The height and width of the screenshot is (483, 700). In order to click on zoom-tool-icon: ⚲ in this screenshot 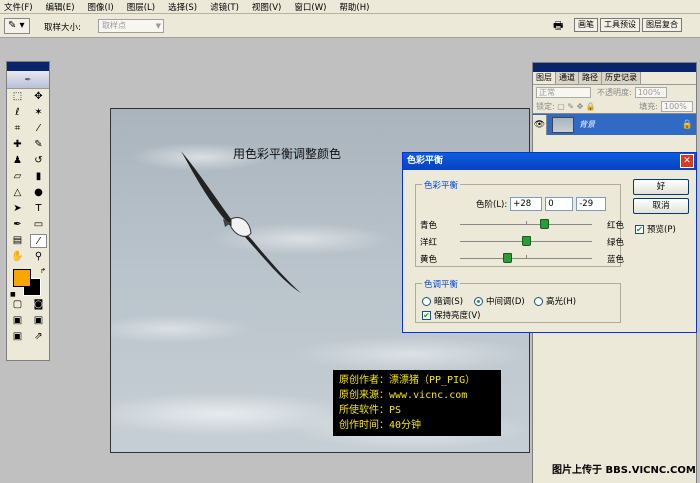, I will do `click(38, 257)`.